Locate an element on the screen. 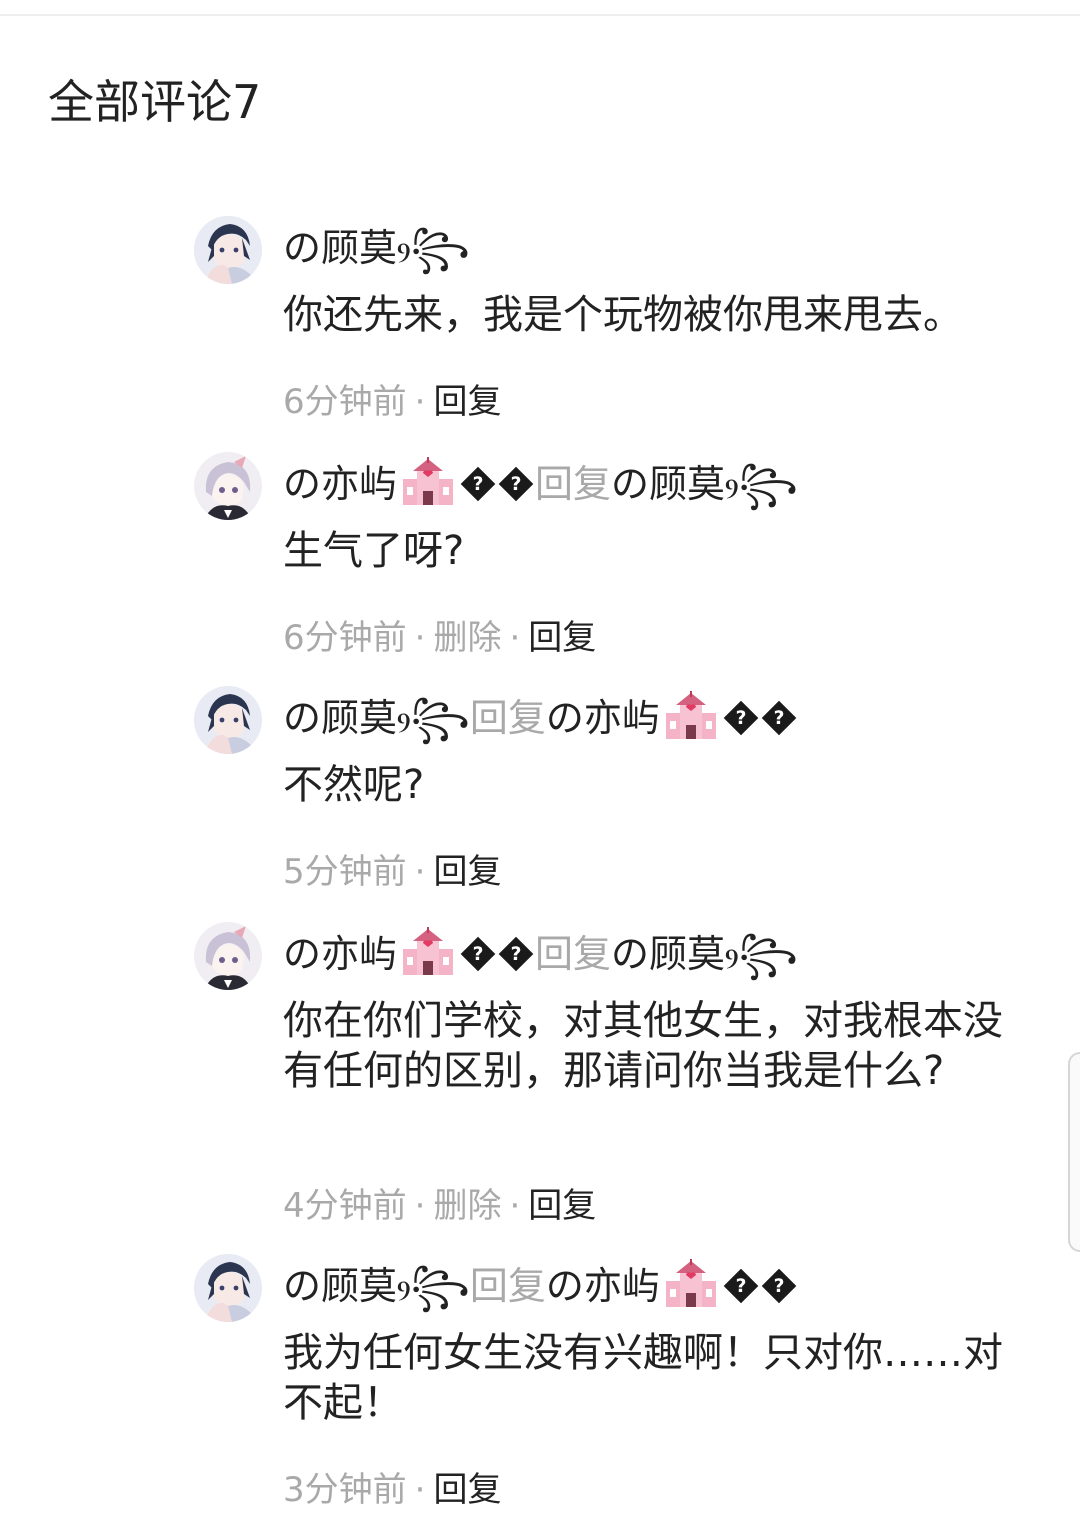 This screenshot has height=1532, width=1080. scroll-handle is located at coordinates (1074, 1152).